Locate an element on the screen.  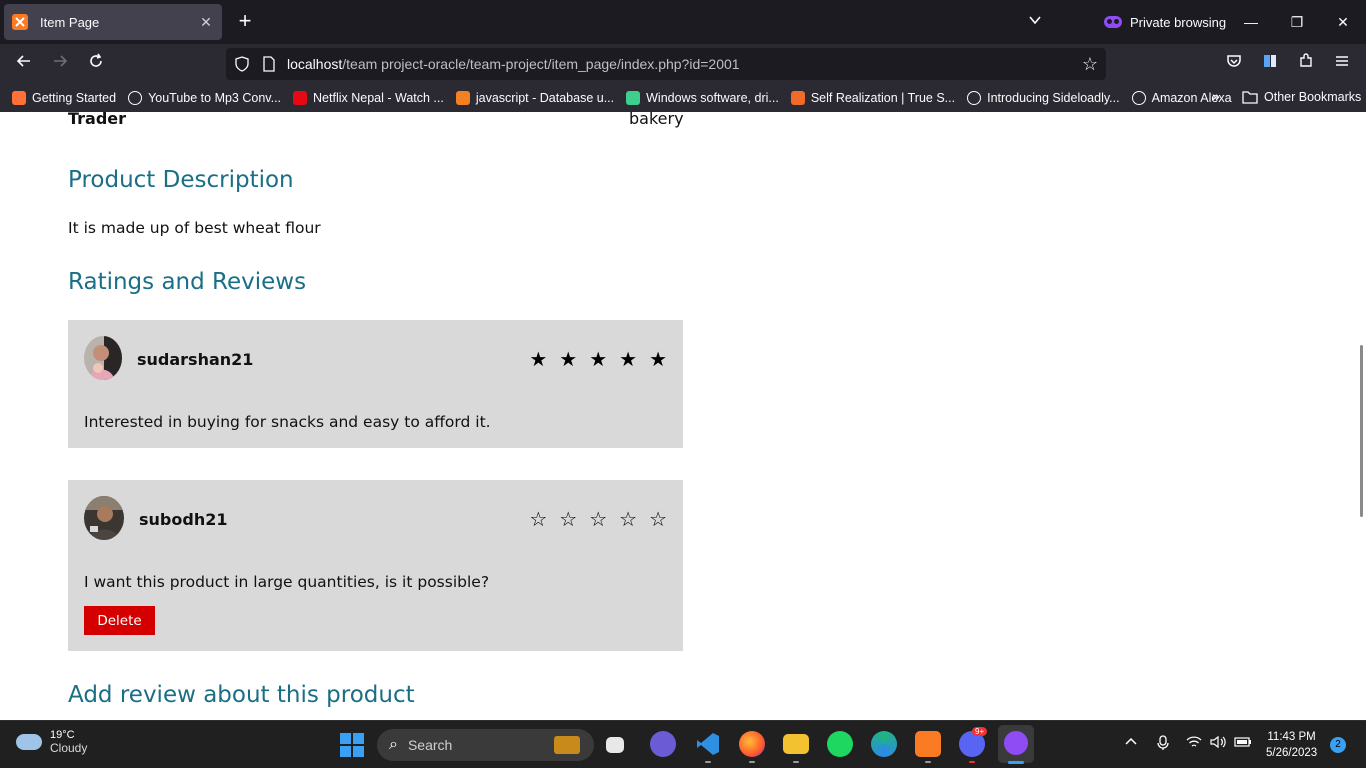
xampp-icon is located at coordinates (928, 744).